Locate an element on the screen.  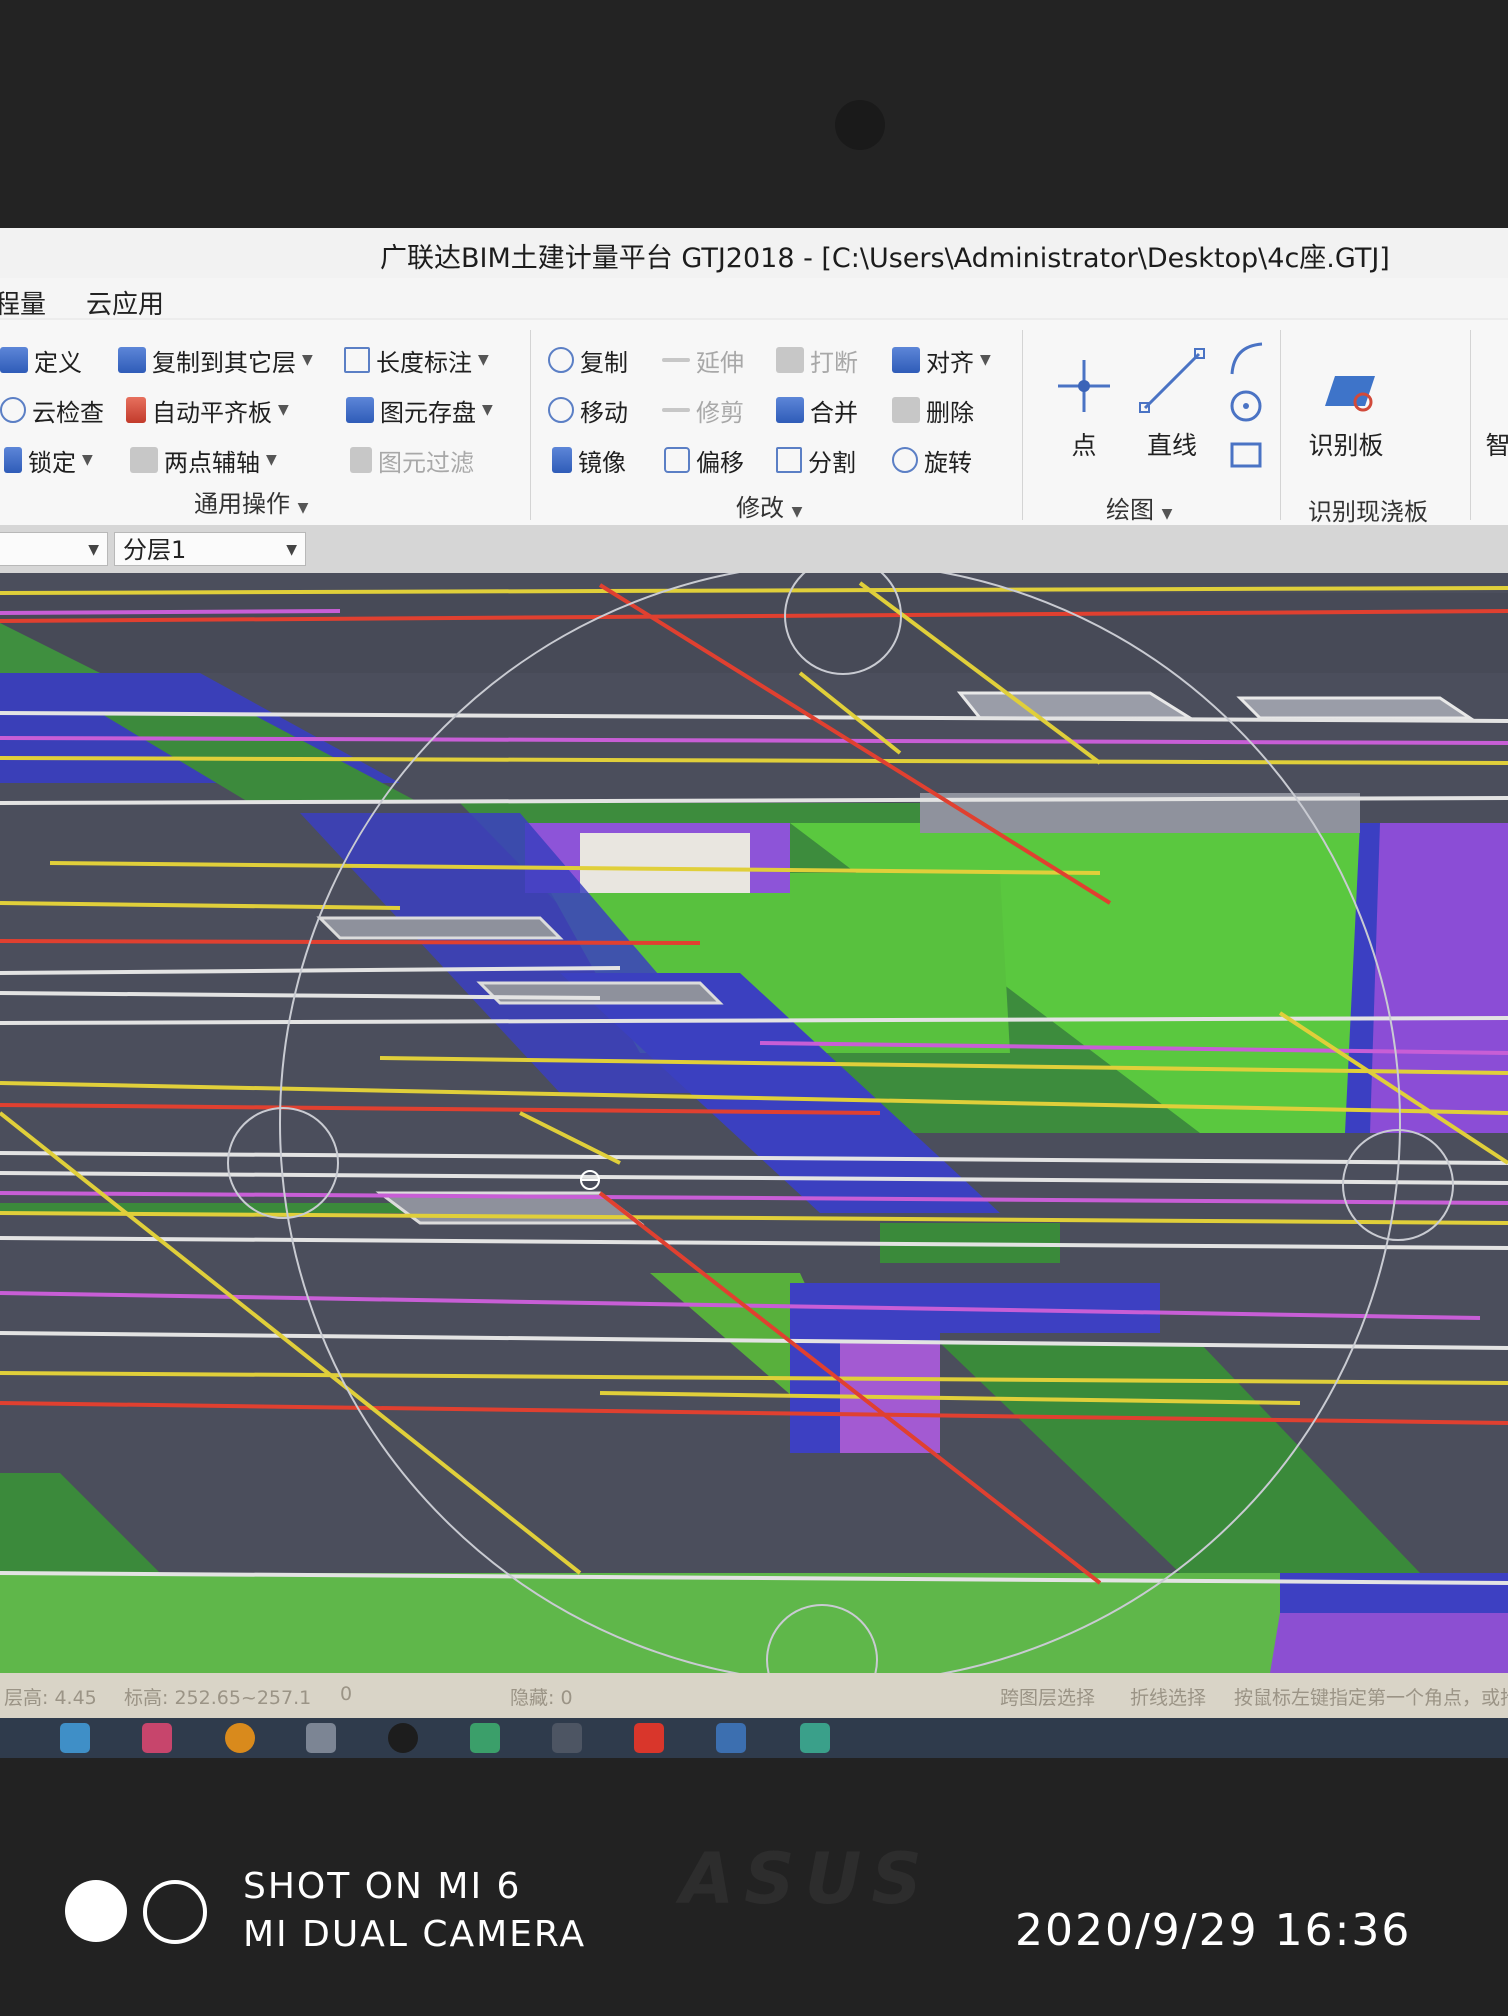
camera-watermark-dot-icon is located at coordinates (96, 1911).